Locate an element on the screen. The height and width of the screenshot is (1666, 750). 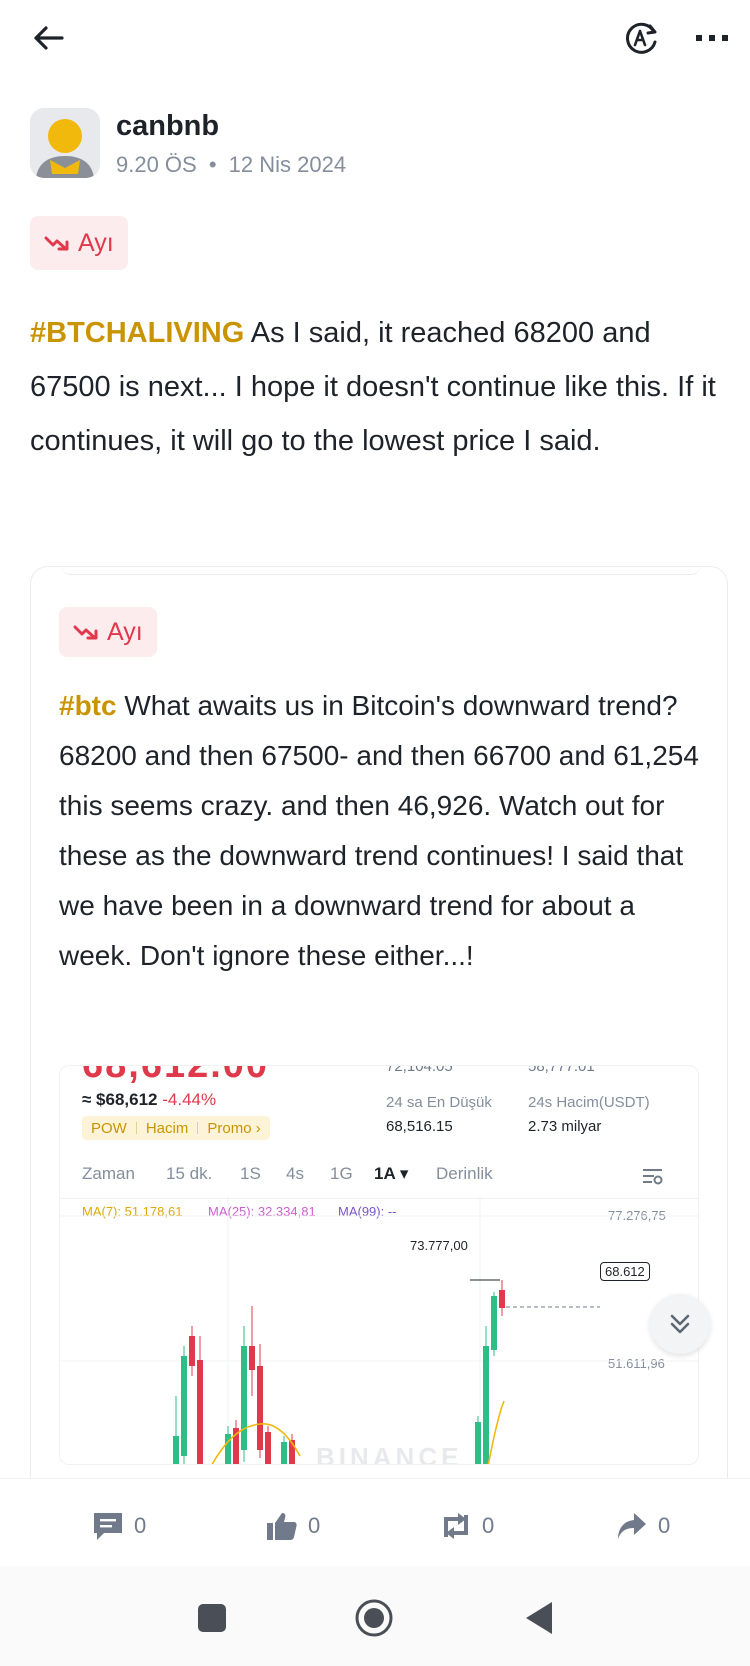
repost-count: 0 is located at coordinates (488, 1525).